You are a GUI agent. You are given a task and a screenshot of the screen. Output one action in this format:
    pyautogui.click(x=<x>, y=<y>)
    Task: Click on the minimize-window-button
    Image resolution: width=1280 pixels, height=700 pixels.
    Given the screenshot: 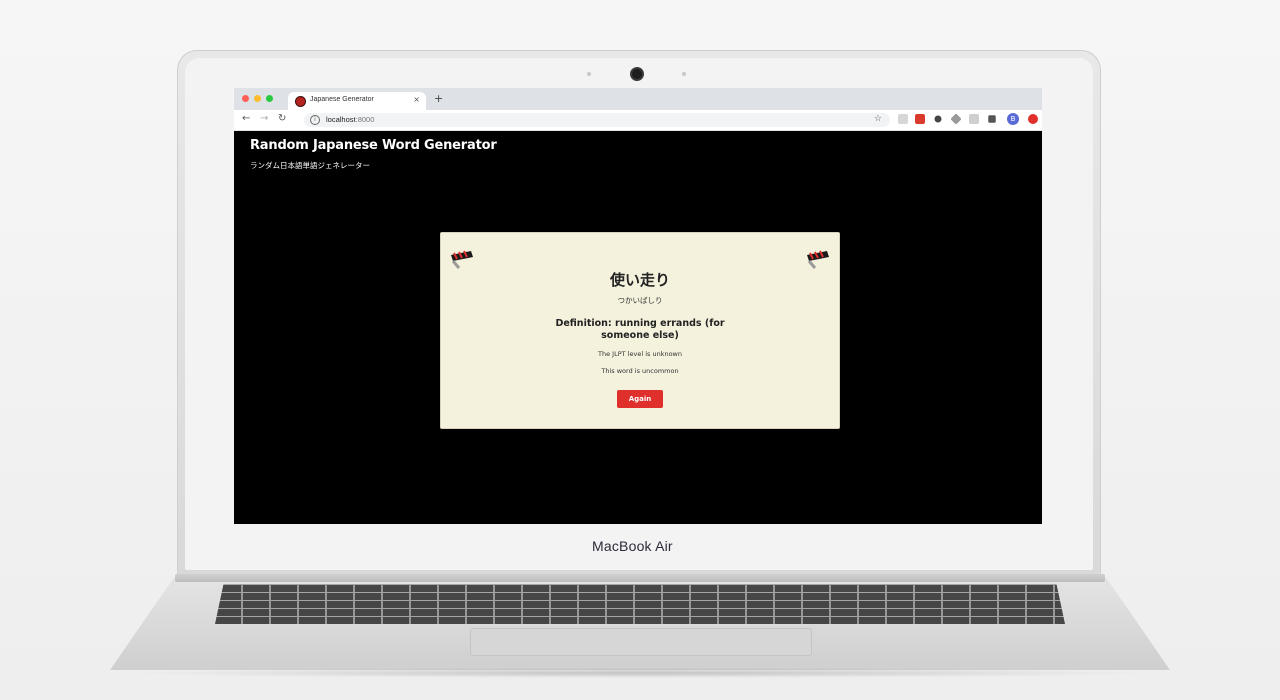 What is the action you would take?
    pyautogui.click(x=257, y=98)
    